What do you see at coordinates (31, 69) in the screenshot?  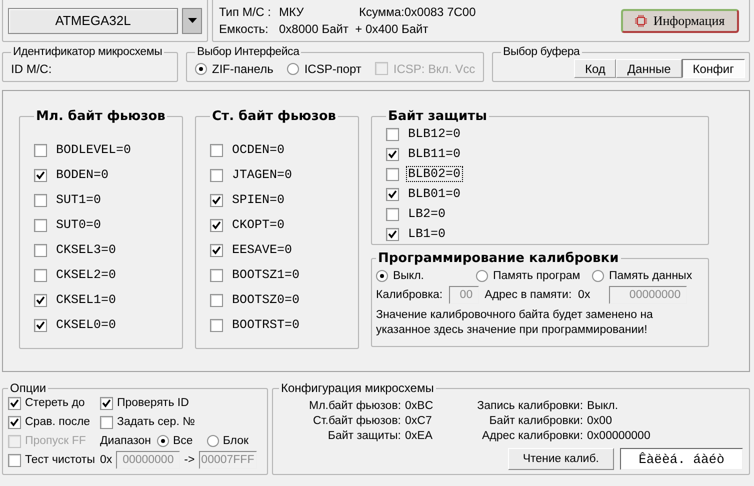 I see `chip-id-label: ID М/С:` at bounding box center [31, 69].